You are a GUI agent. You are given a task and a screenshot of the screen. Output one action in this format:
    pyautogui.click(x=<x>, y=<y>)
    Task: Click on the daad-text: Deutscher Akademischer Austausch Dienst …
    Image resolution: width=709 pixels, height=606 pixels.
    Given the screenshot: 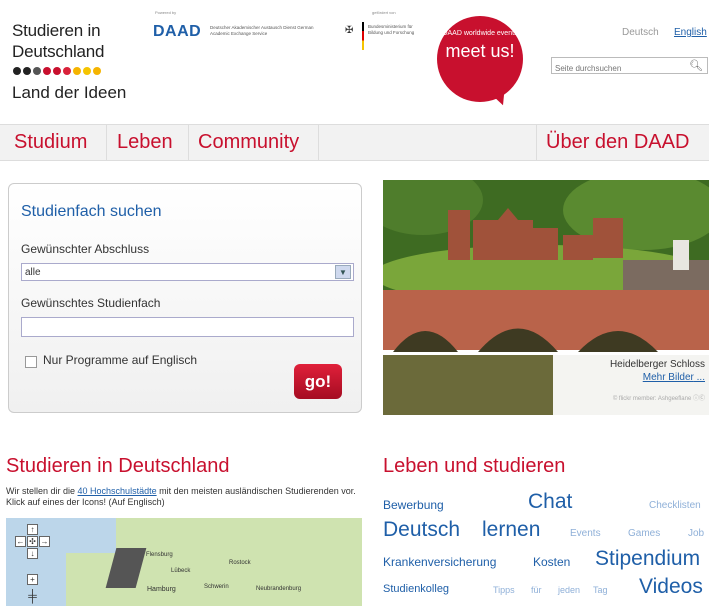 What is the action you would take?
    pyautogui.click(x=262, y=30)
    